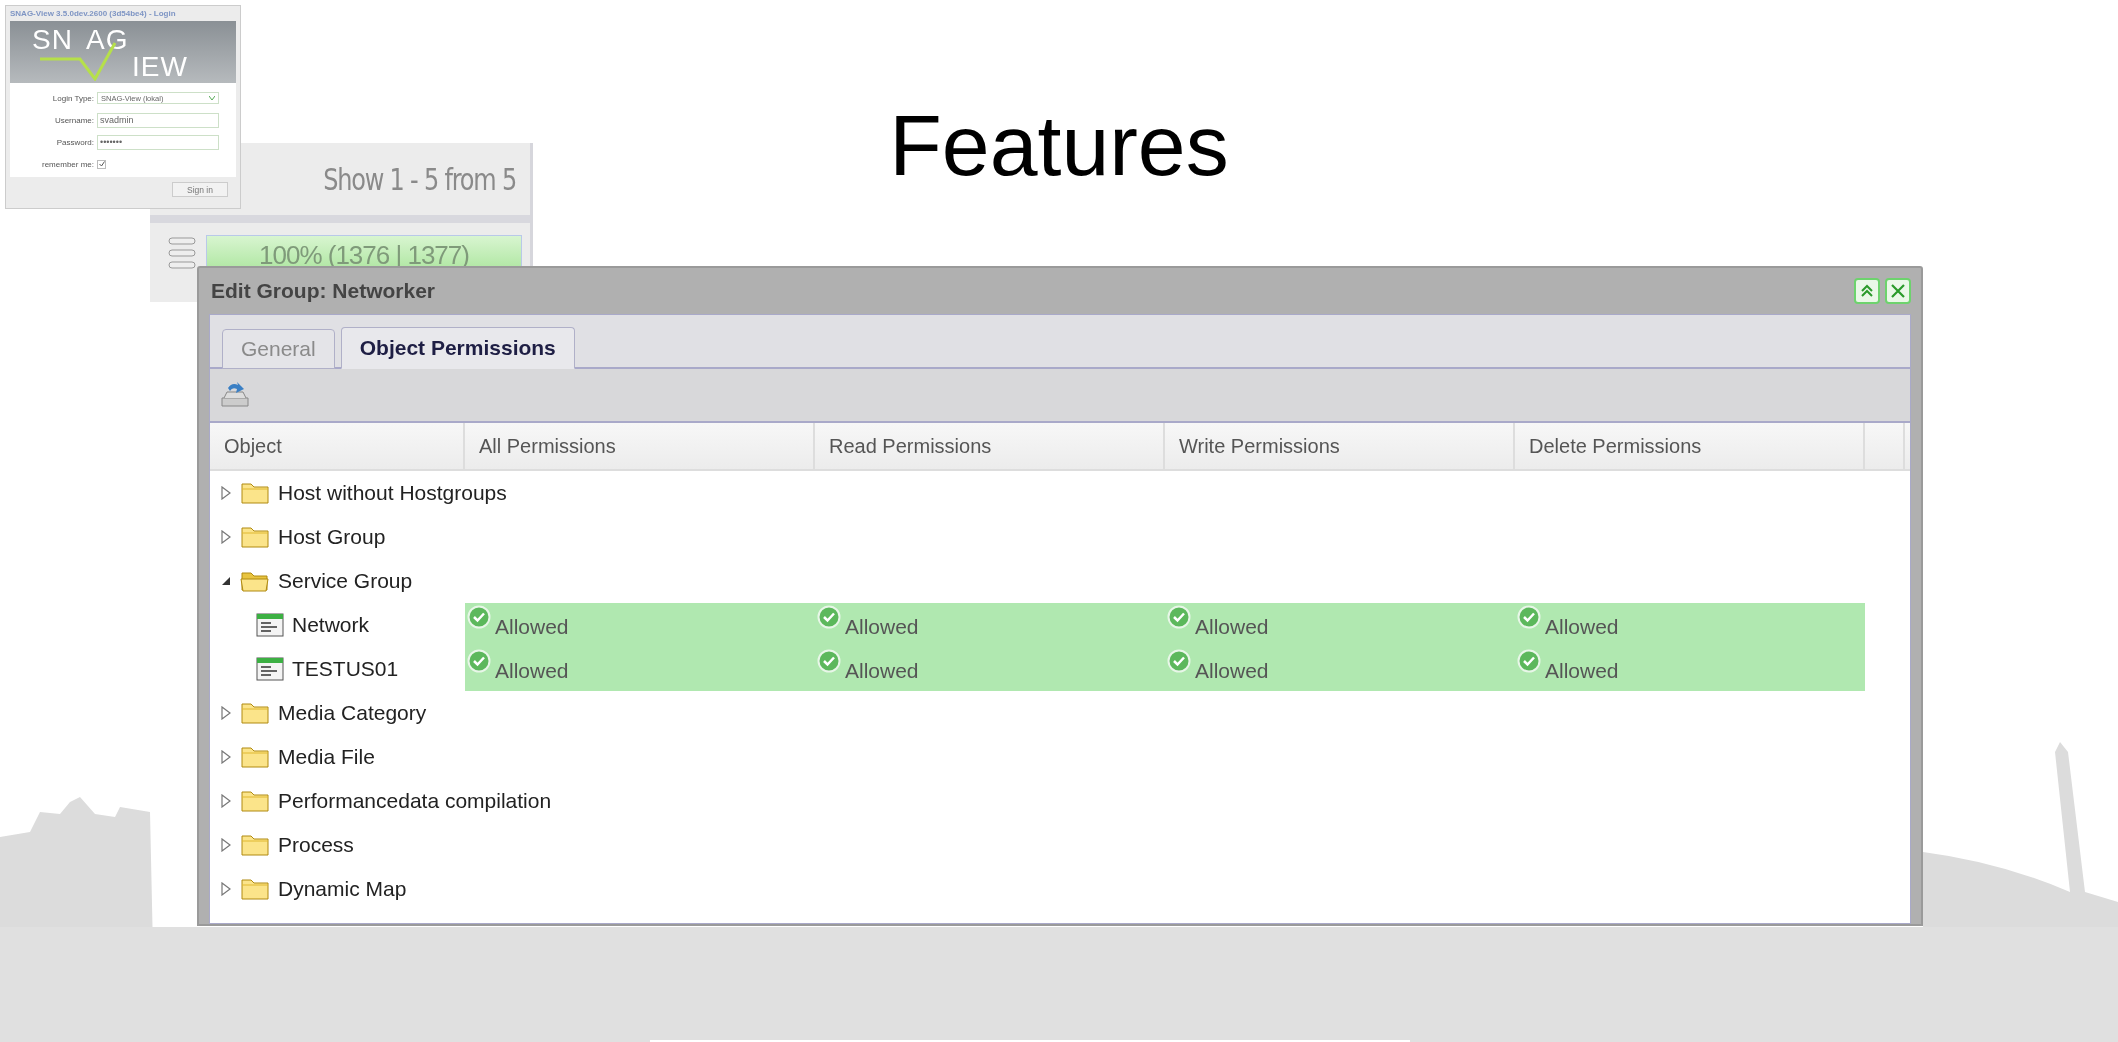 This screenshot has width=2118, height=1042. I want to click on expanded-arrow-icon, so click(226, 581).